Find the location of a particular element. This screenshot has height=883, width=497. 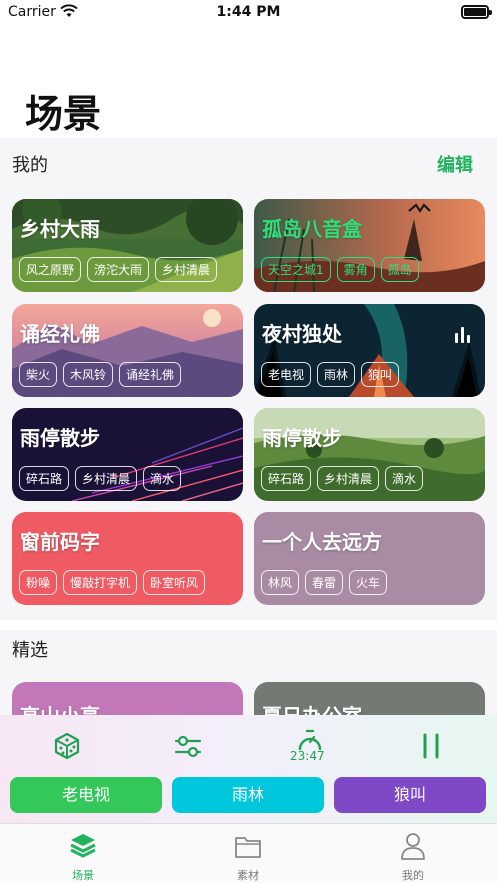

scene-card-writing-by-window: 窗前码字 粉噪 慢敲打字机 卧室听风 is located at coordinates (127, 558).